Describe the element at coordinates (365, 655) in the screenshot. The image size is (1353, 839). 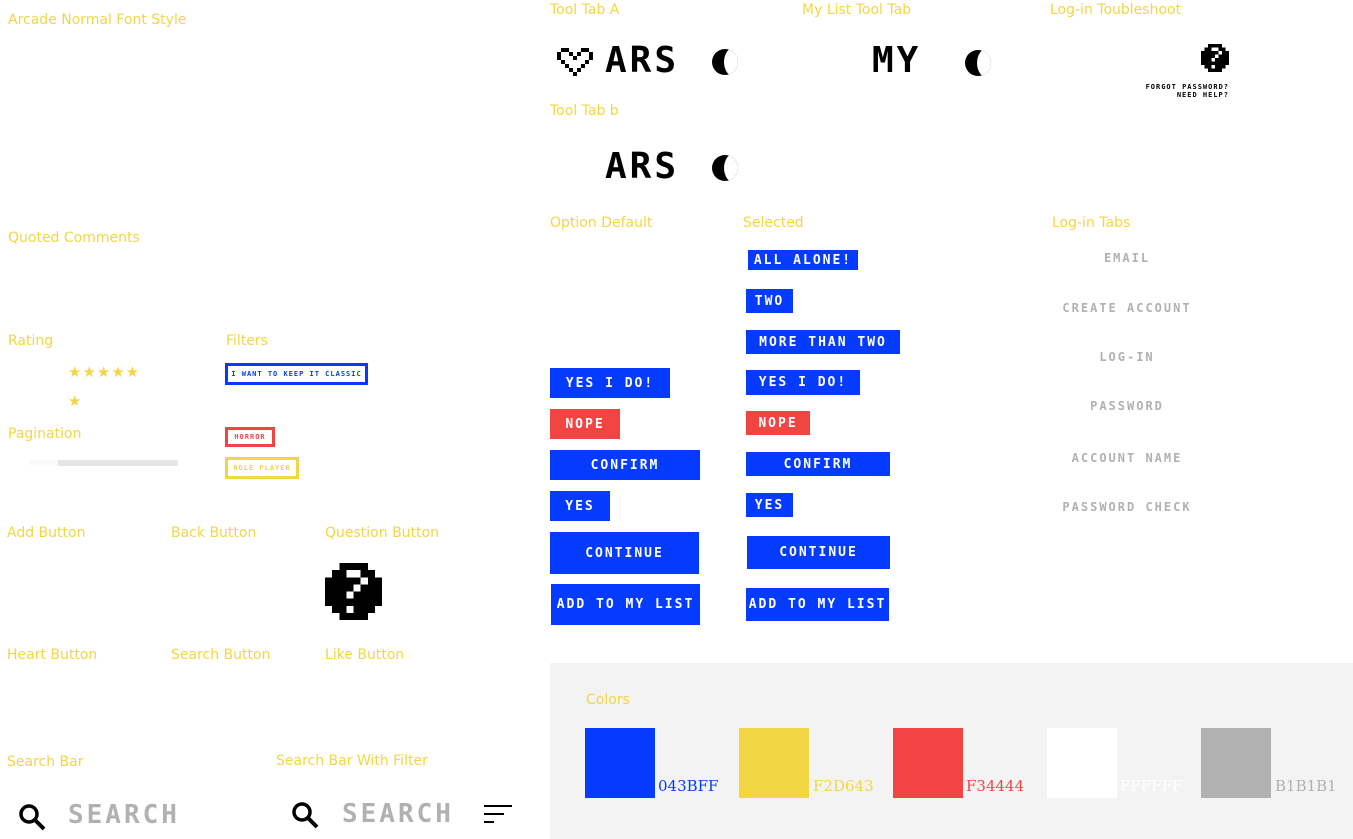
I see `like-button-label: Like Button` at that location.